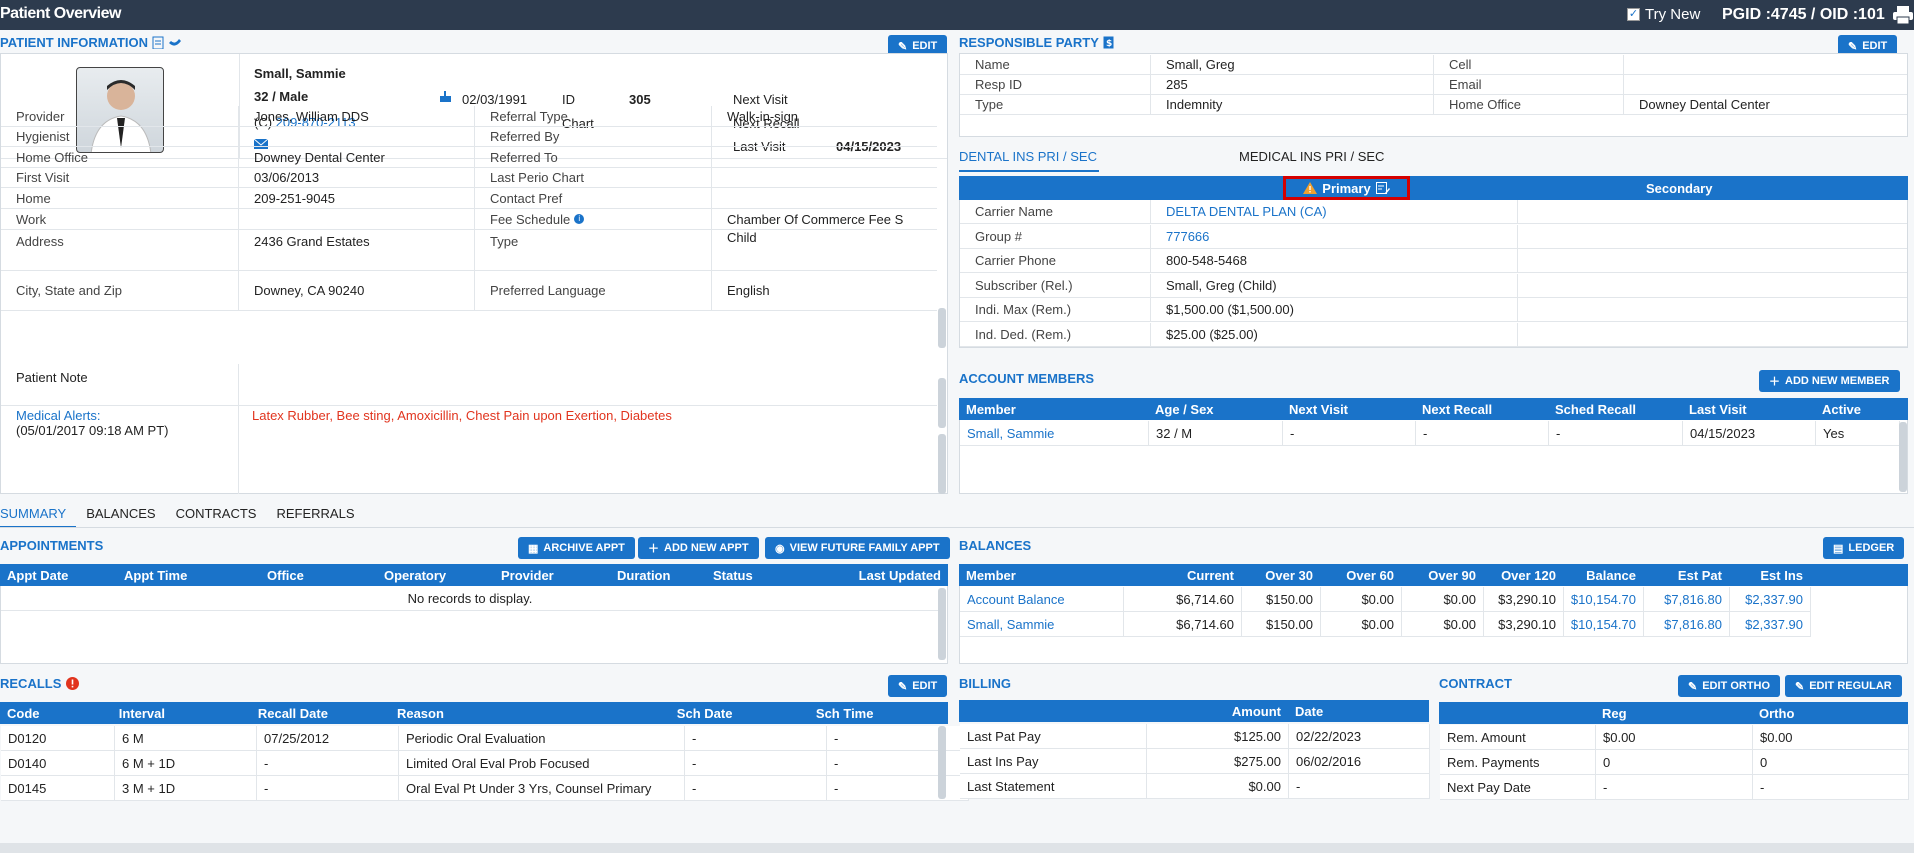  I want to click on tab-balances: BALANCES, so click(125, 517).